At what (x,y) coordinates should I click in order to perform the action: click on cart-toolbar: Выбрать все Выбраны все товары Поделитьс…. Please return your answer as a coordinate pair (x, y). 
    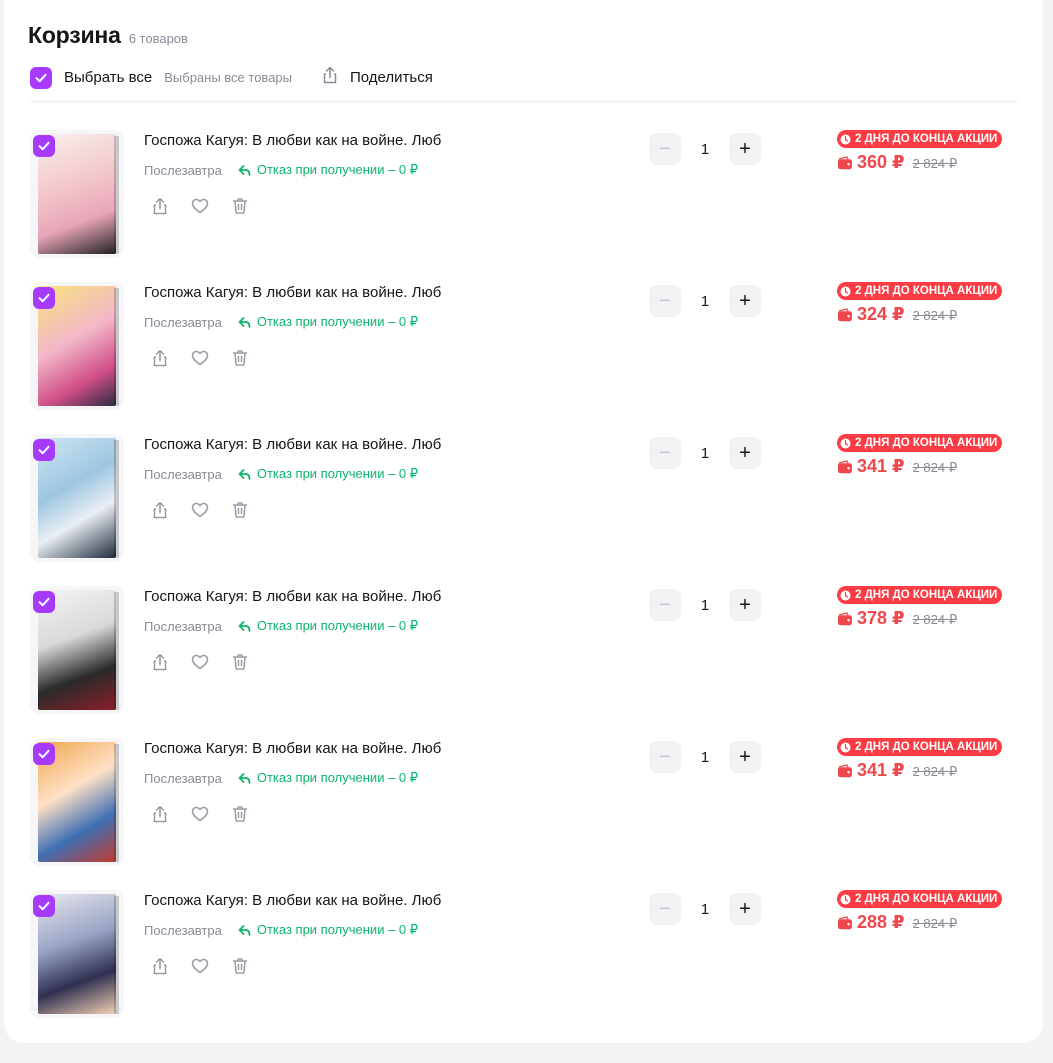
    Looking at the image, I should click on (524, 84).